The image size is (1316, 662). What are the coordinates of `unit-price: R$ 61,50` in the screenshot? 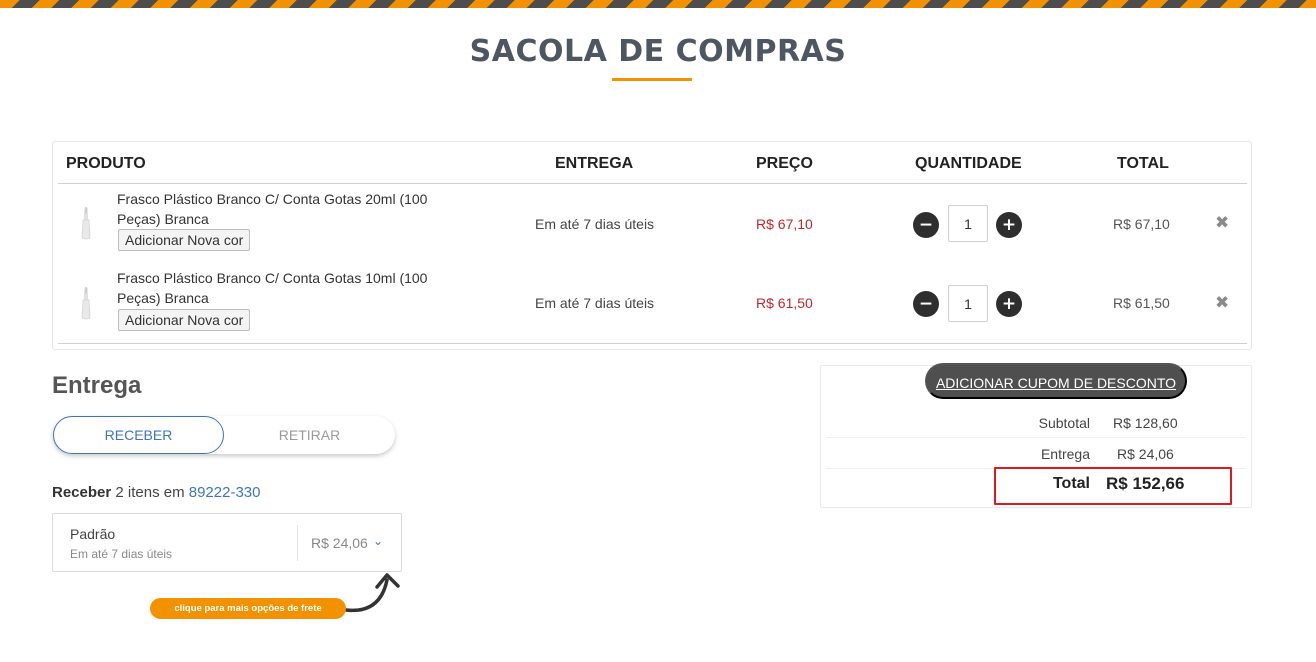 It's located at (784, 303).